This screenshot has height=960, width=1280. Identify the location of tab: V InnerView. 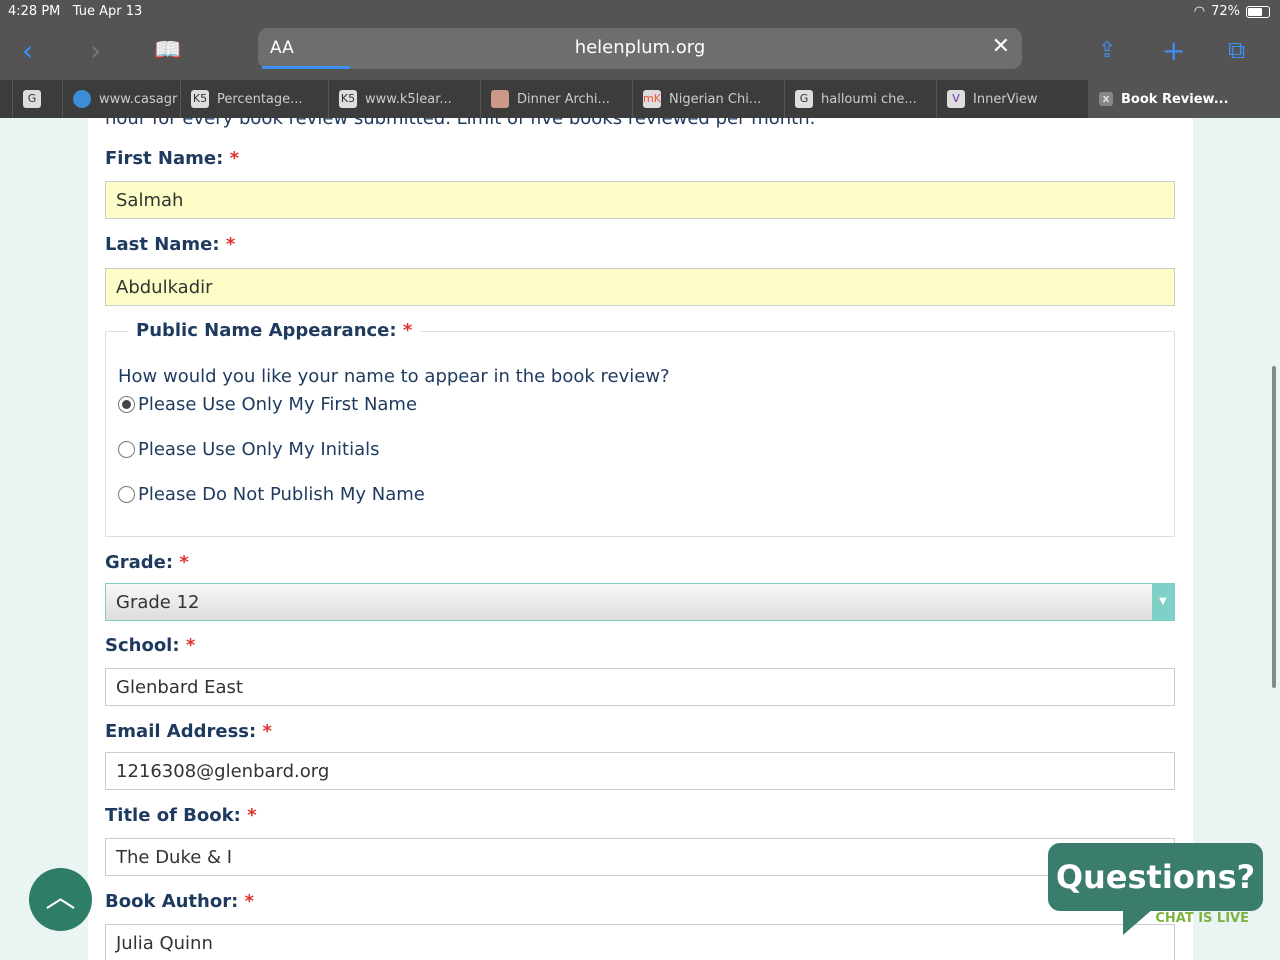
(1012, 99).